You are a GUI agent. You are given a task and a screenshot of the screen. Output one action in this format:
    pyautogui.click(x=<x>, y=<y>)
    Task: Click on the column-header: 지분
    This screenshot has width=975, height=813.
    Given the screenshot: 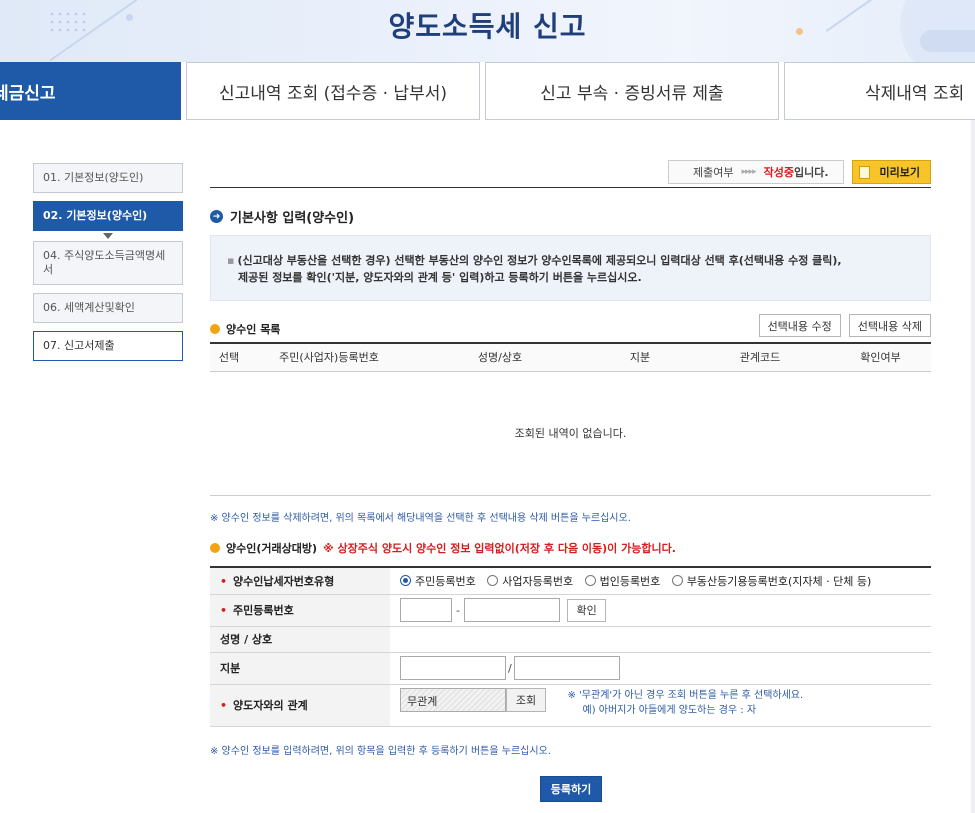 What is the action you would take?
    pyautogui.click(x=640, y=357)
    